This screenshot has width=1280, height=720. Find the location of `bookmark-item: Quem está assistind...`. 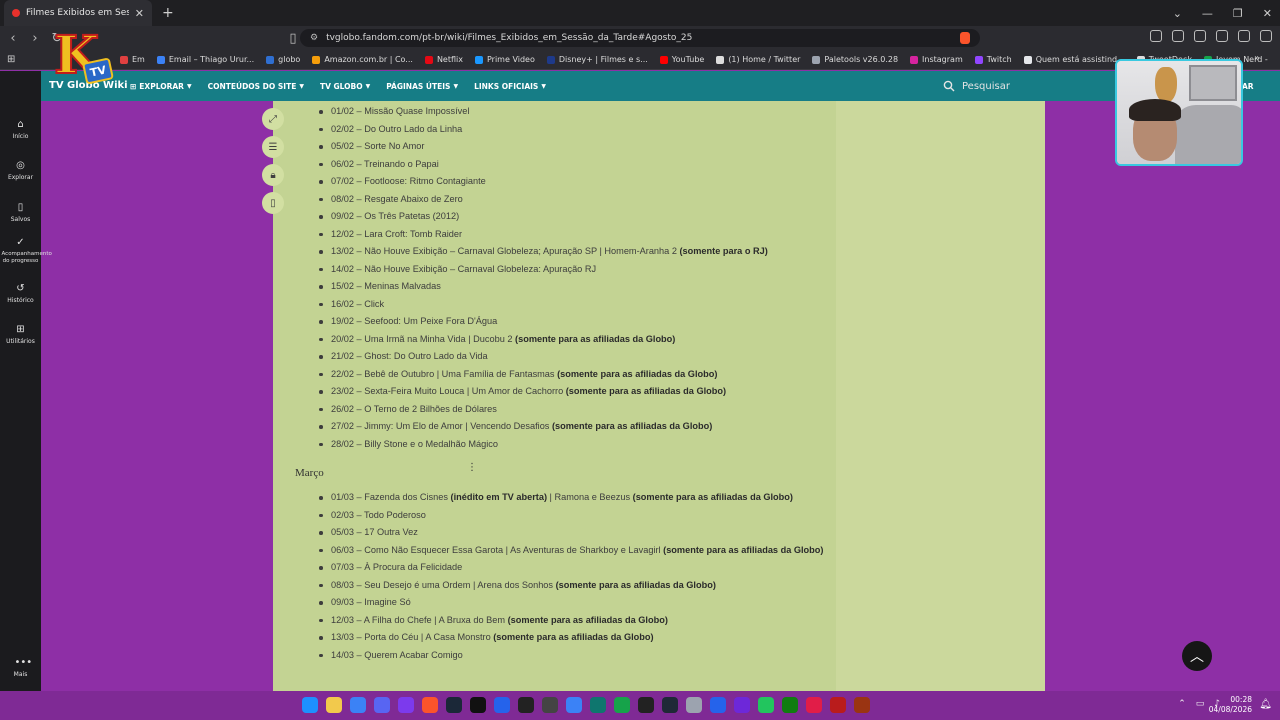

bookmark-item: Quem está assistind... is located at coordinates (1074, 59).